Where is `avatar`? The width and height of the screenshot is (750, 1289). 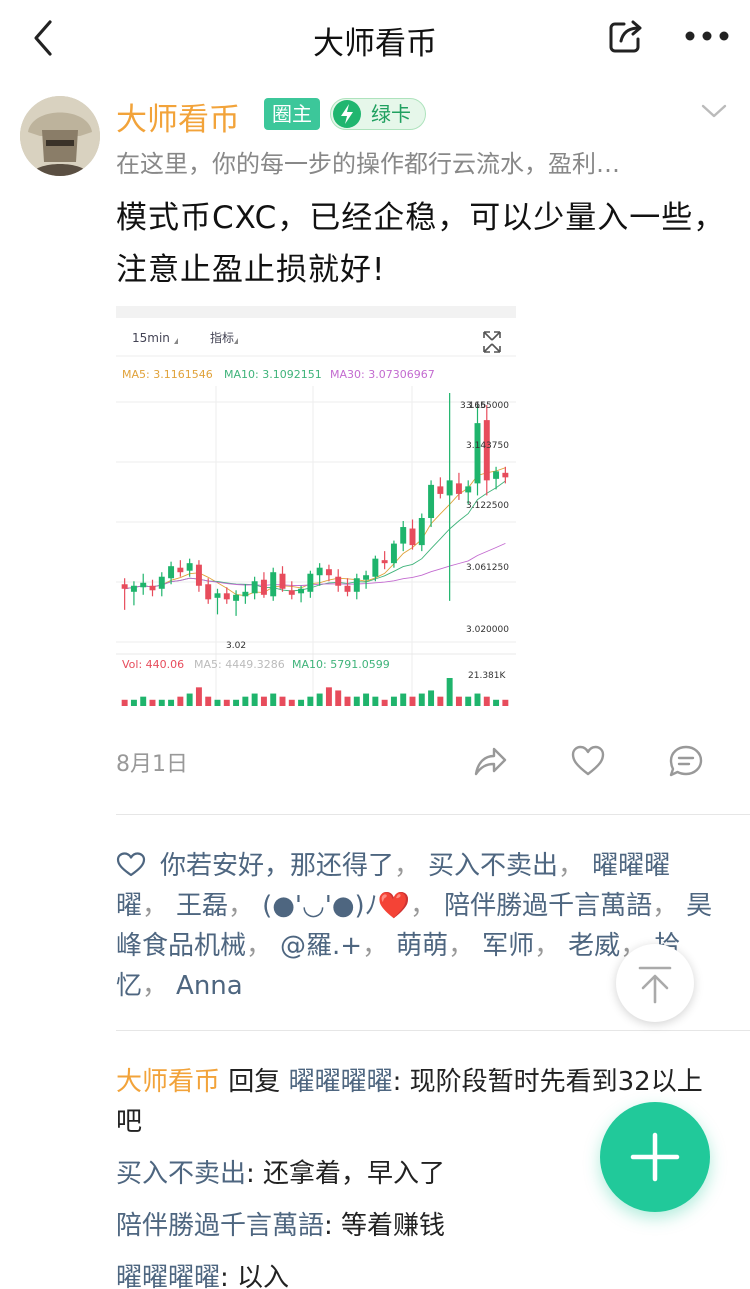 avatar is located at coordinates (60, 136).